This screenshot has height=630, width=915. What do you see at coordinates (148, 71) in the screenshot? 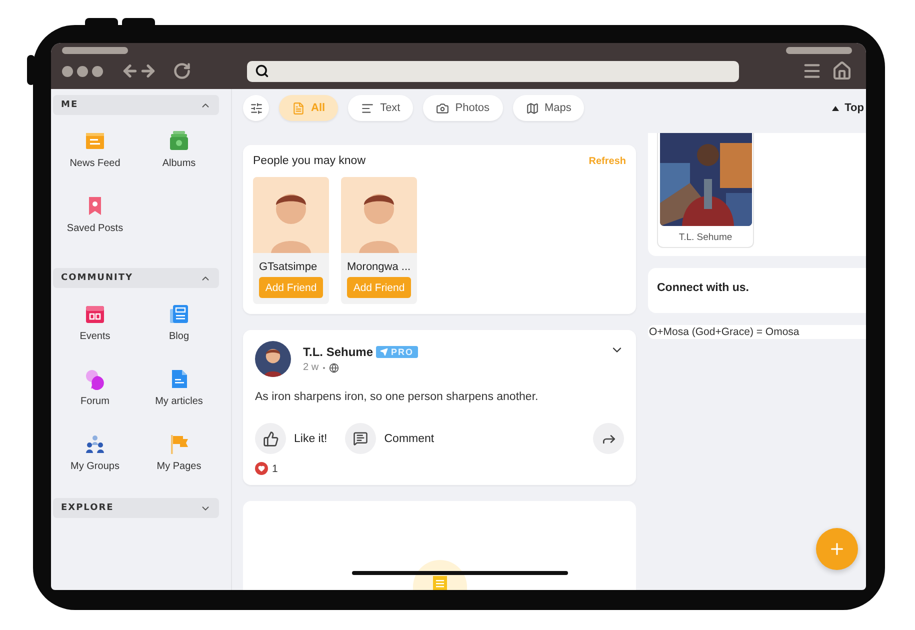
I see `forward-arrow-icon` at bounding box center [148, 71].